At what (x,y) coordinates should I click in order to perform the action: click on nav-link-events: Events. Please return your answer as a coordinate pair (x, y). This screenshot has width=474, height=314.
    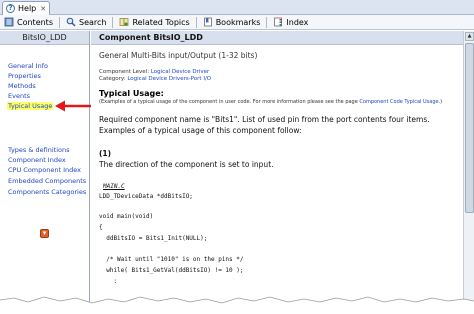
    Looking at the image, I should click on (19, 96).